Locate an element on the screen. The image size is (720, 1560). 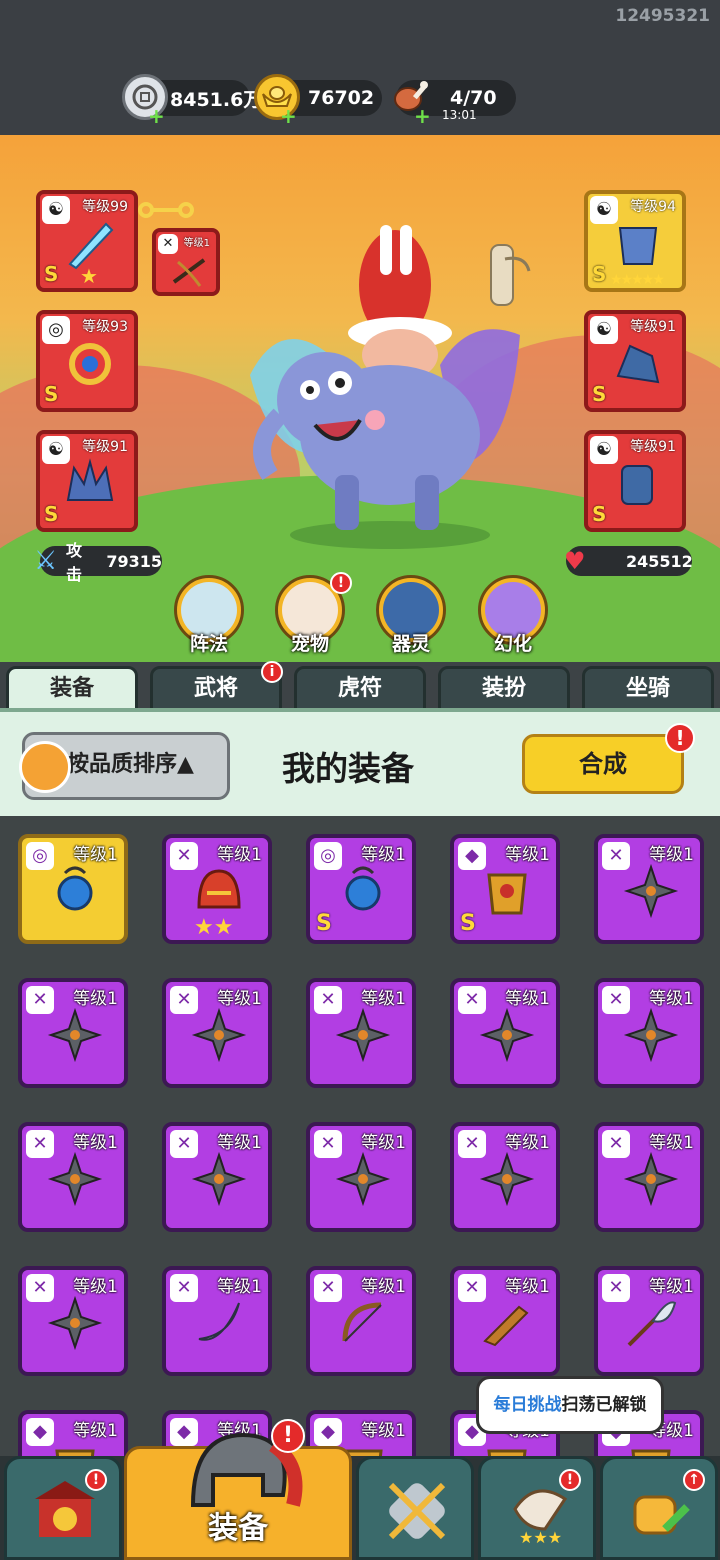
hero-slot-right-2: ☯ 等级91 S is located at coordinates (635, 361).